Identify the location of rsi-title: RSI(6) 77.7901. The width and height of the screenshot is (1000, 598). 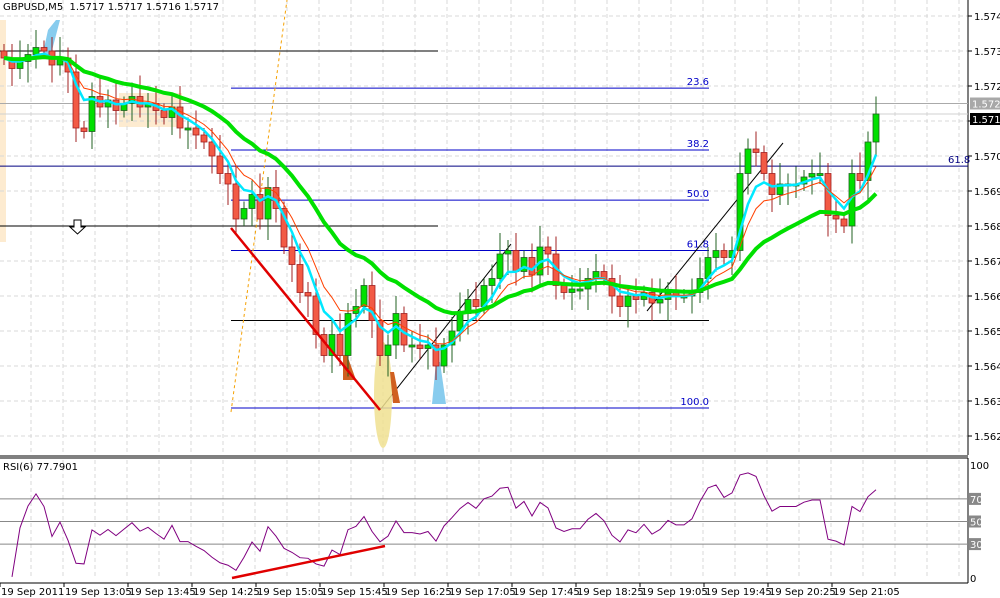
(40, 467).